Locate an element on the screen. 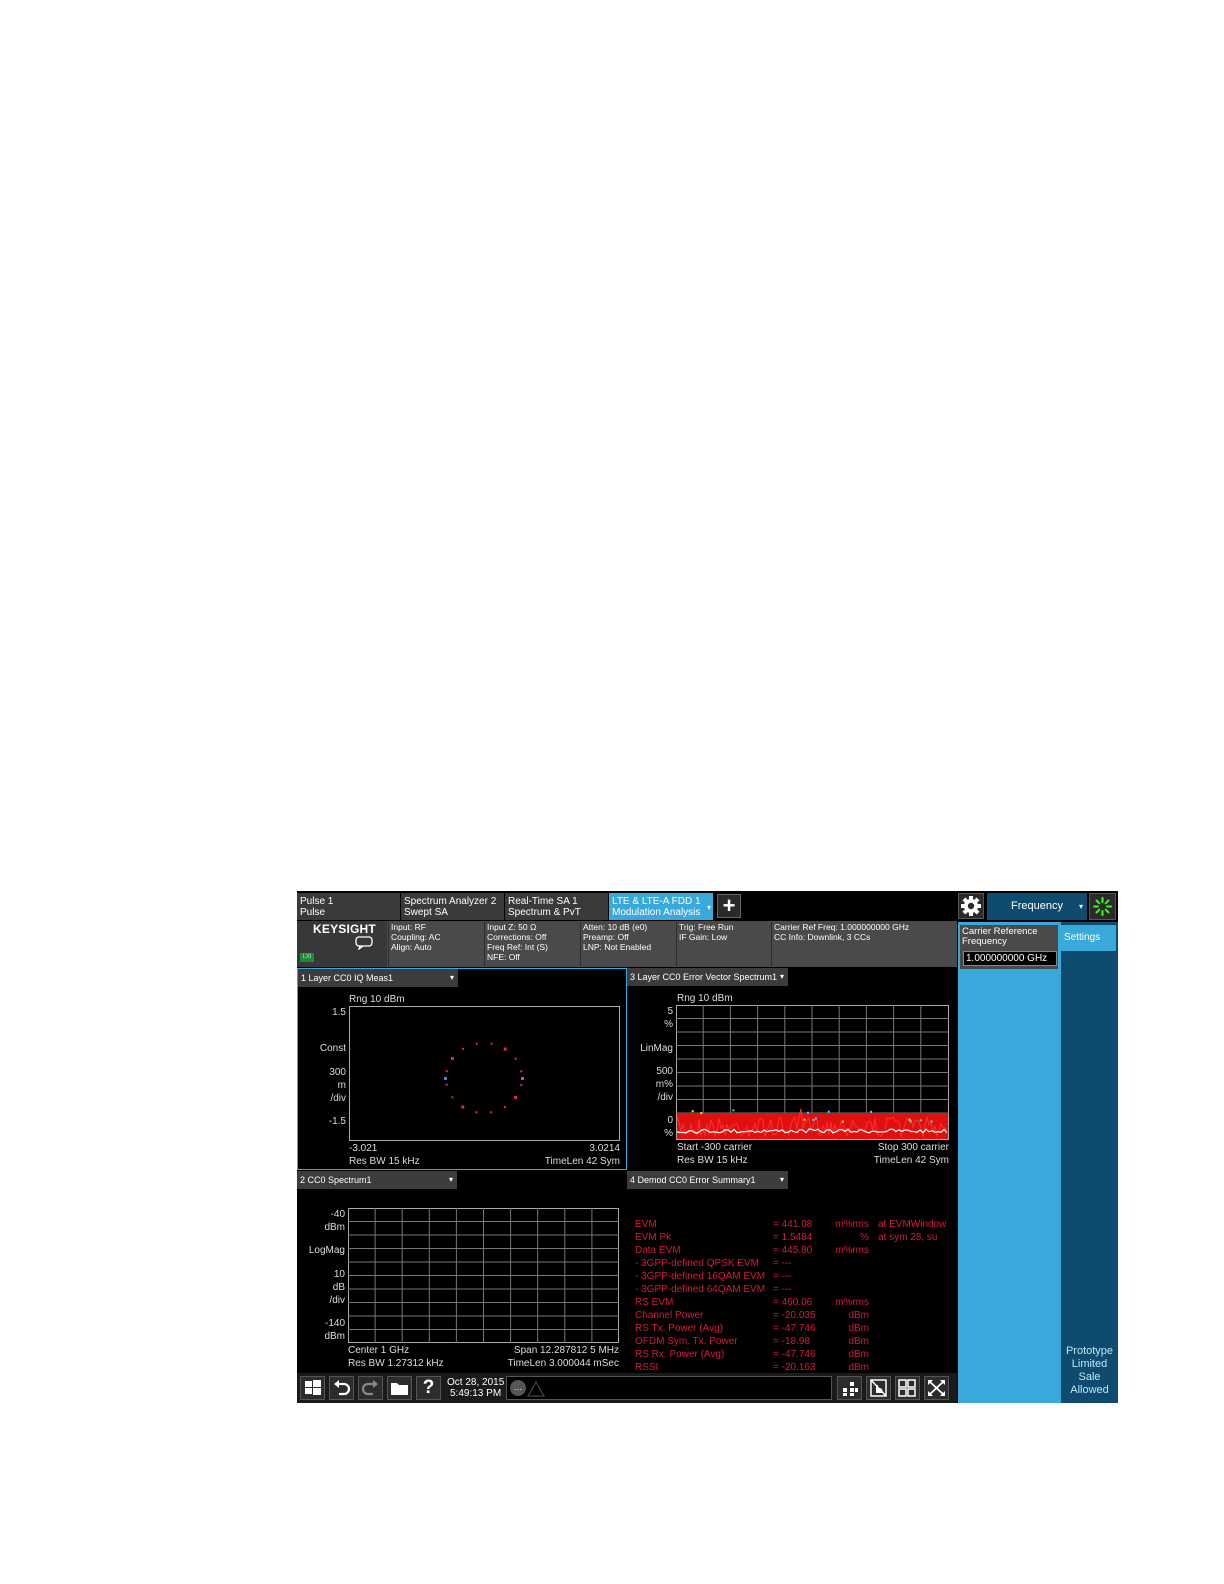 Image resolution: width=1224 pixels, height=1584 pixels. span-label: Span 12.287812 5 MHz is located at coordinates (566, 1350).